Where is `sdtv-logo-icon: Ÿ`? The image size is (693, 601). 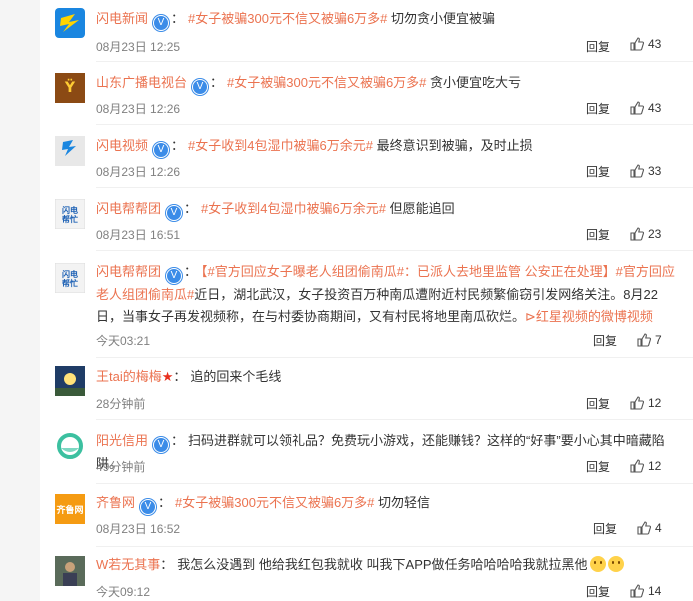 sdtv-logo-icon: Ÿ is located at coordinates (70, 88).